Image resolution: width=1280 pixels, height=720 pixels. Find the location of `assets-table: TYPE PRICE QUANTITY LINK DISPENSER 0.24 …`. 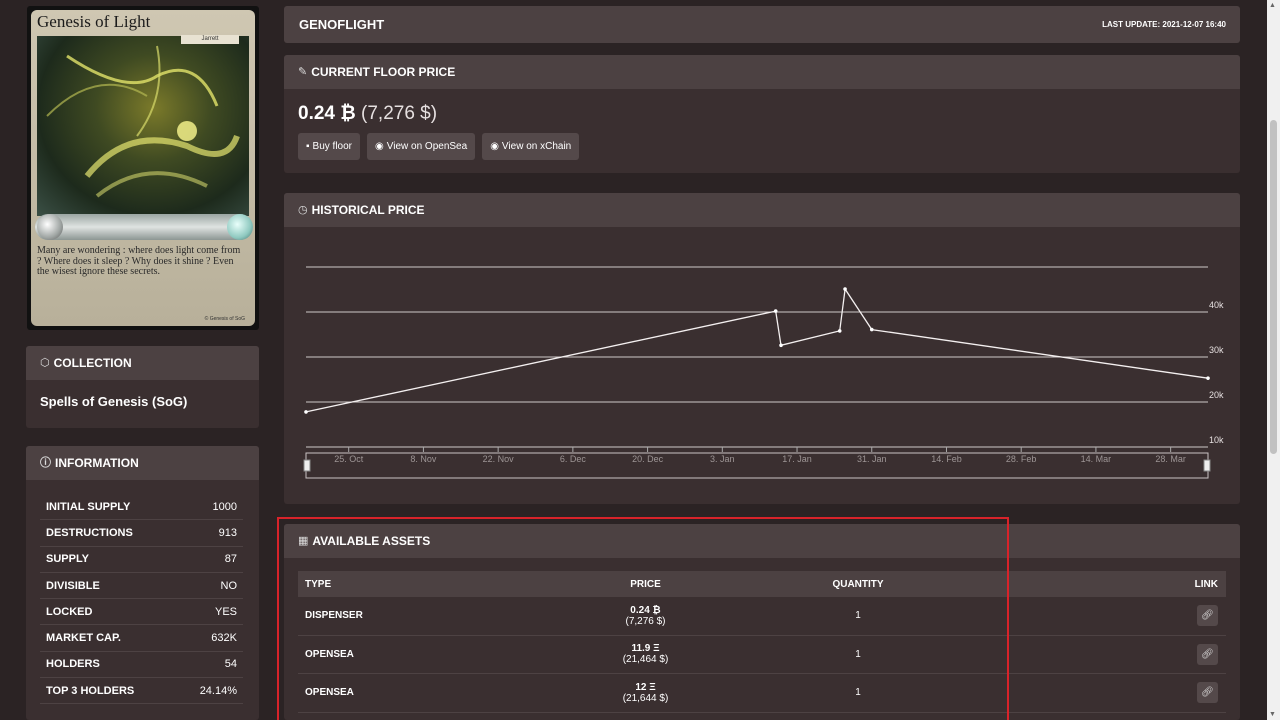

assets-table: TYPE PRICE QUANTITY LINK DISPENSER 0.24 … is located at coordinates (762, 642).